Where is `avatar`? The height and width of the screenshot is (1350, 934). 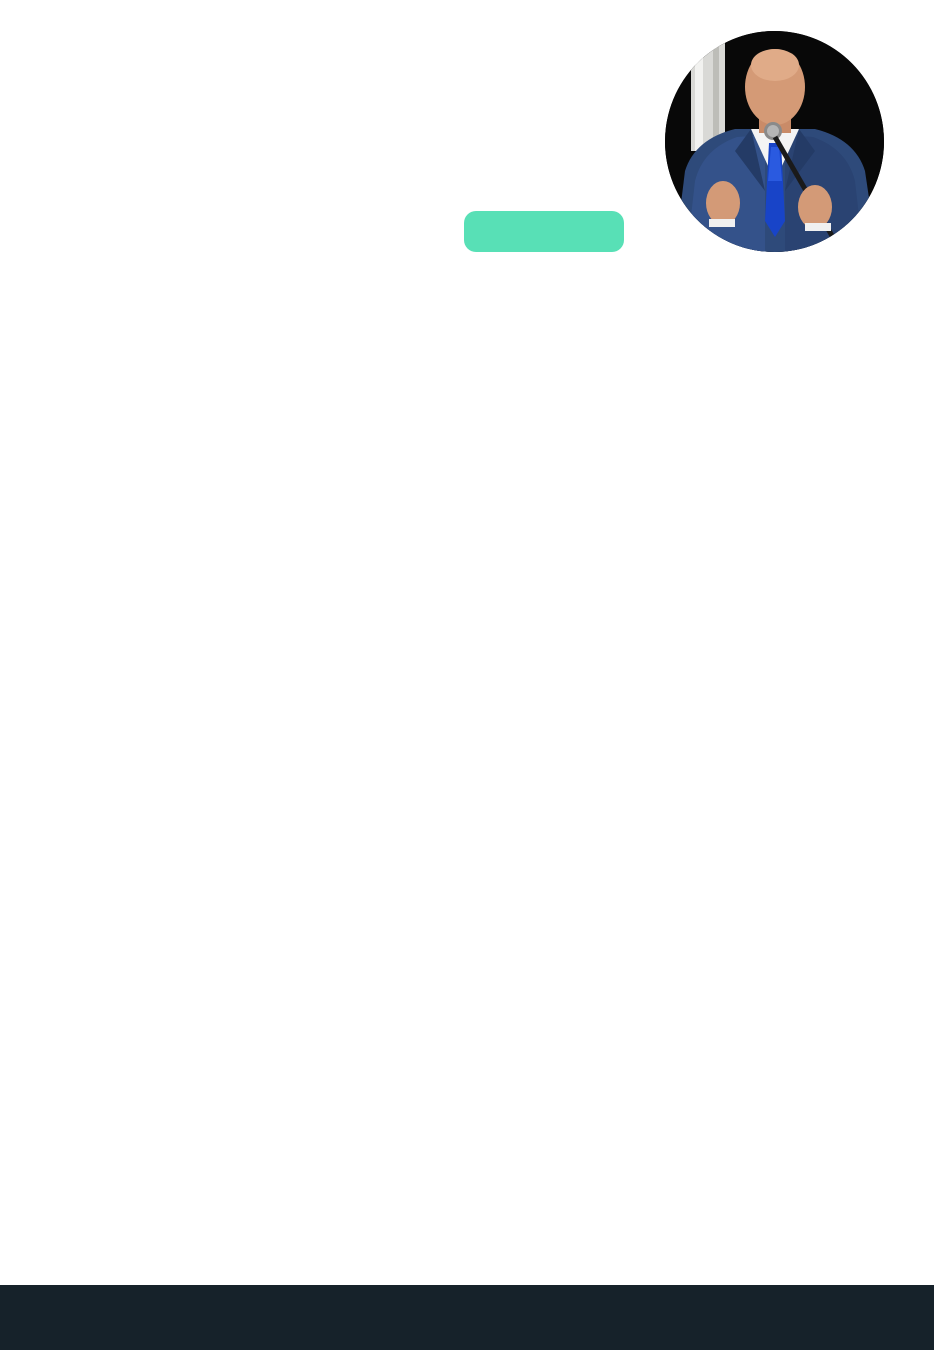 avatar is located at coordinates (774, 141).